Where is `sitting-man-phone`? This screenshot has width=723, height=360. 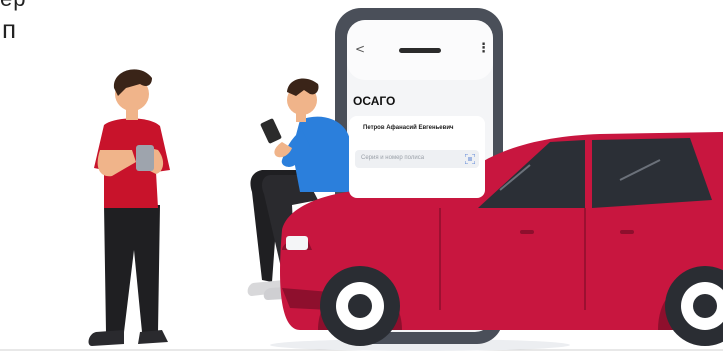
sitting-man-phone is located at coordinates (271, 131).